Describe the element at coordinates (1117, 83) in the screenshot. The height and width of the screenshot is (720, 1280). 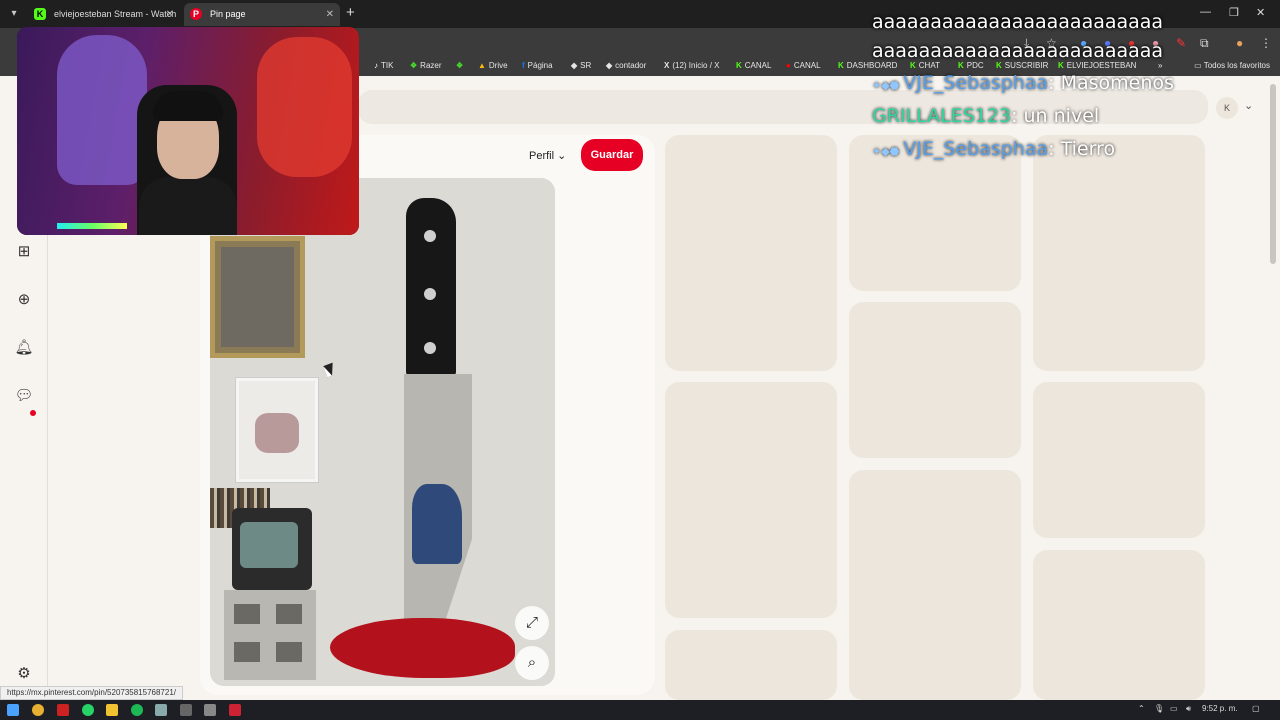
I see `chat-text: Masomenos` at that location.